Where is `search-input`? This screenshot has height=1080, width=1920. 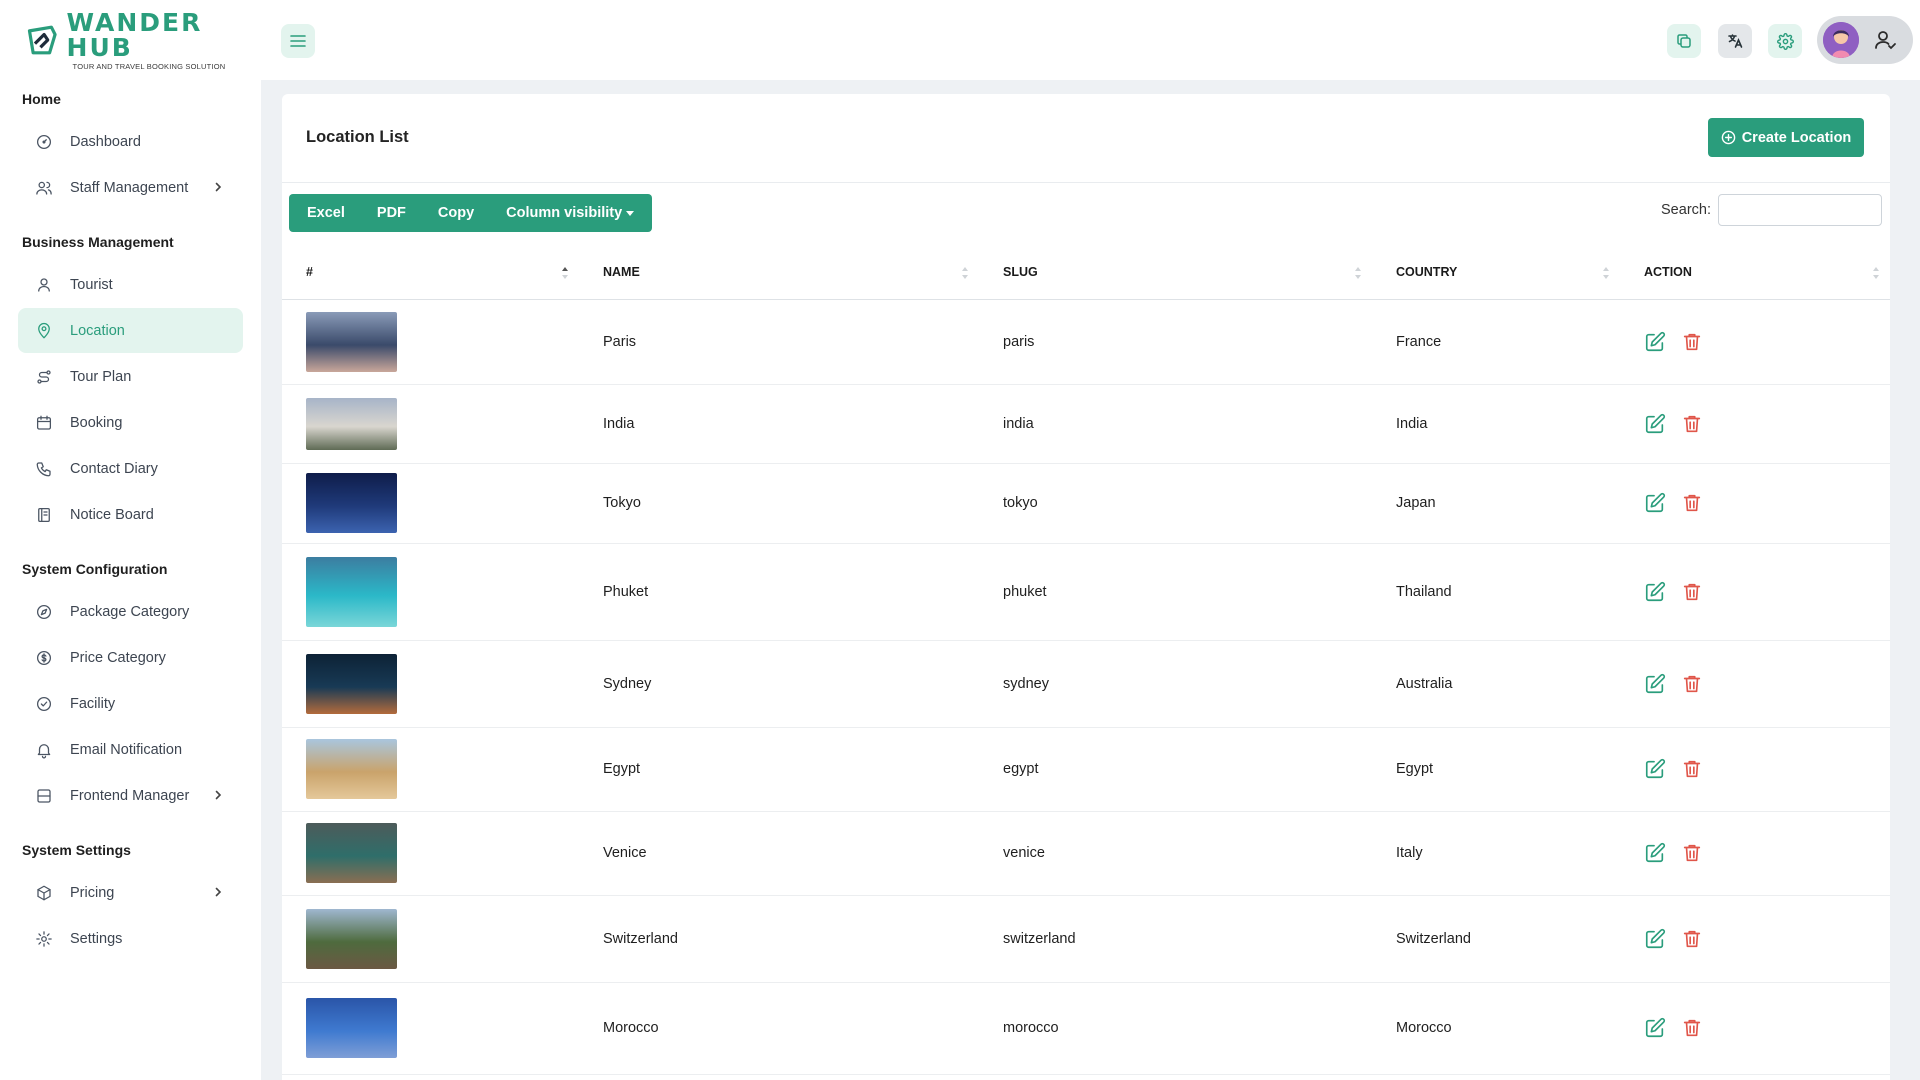 search-input is located at coordinates (1800, 210).